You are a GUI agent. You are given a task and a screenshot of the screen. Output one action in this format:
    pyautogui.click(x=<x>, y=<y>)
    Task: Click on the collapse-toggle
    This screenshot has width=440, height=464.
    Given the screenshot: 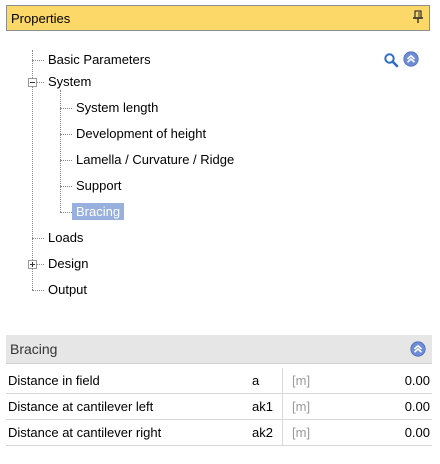 What is the action you would take?
    pyautogui.click(x=32, y=82)
    